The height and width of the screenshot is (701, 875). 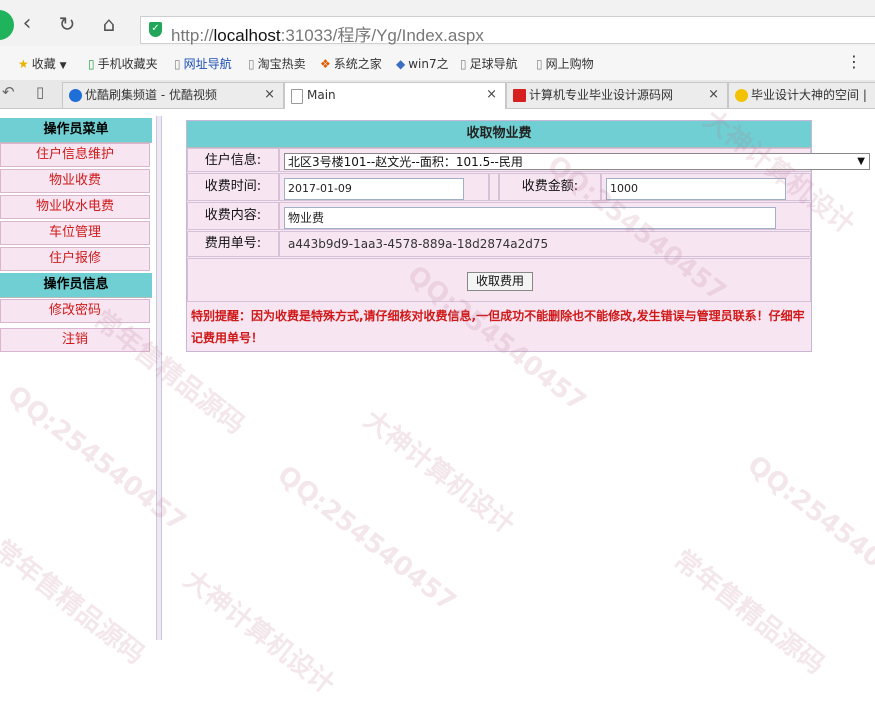 I want to click on amount-cell: 1000, so click(x=706, y=187).